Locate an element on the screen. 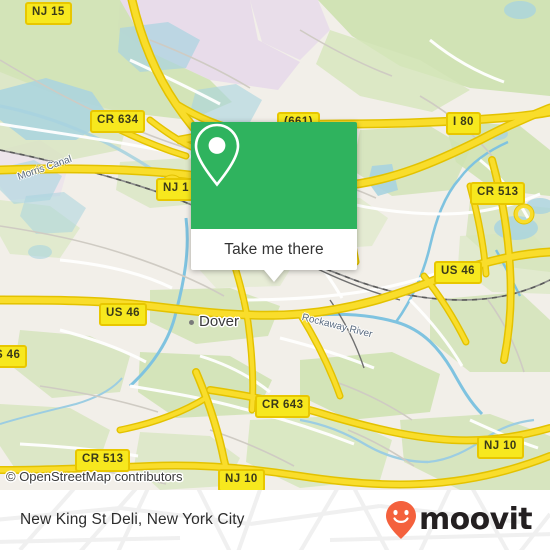  popup-header is located at coordinates (274, 175).